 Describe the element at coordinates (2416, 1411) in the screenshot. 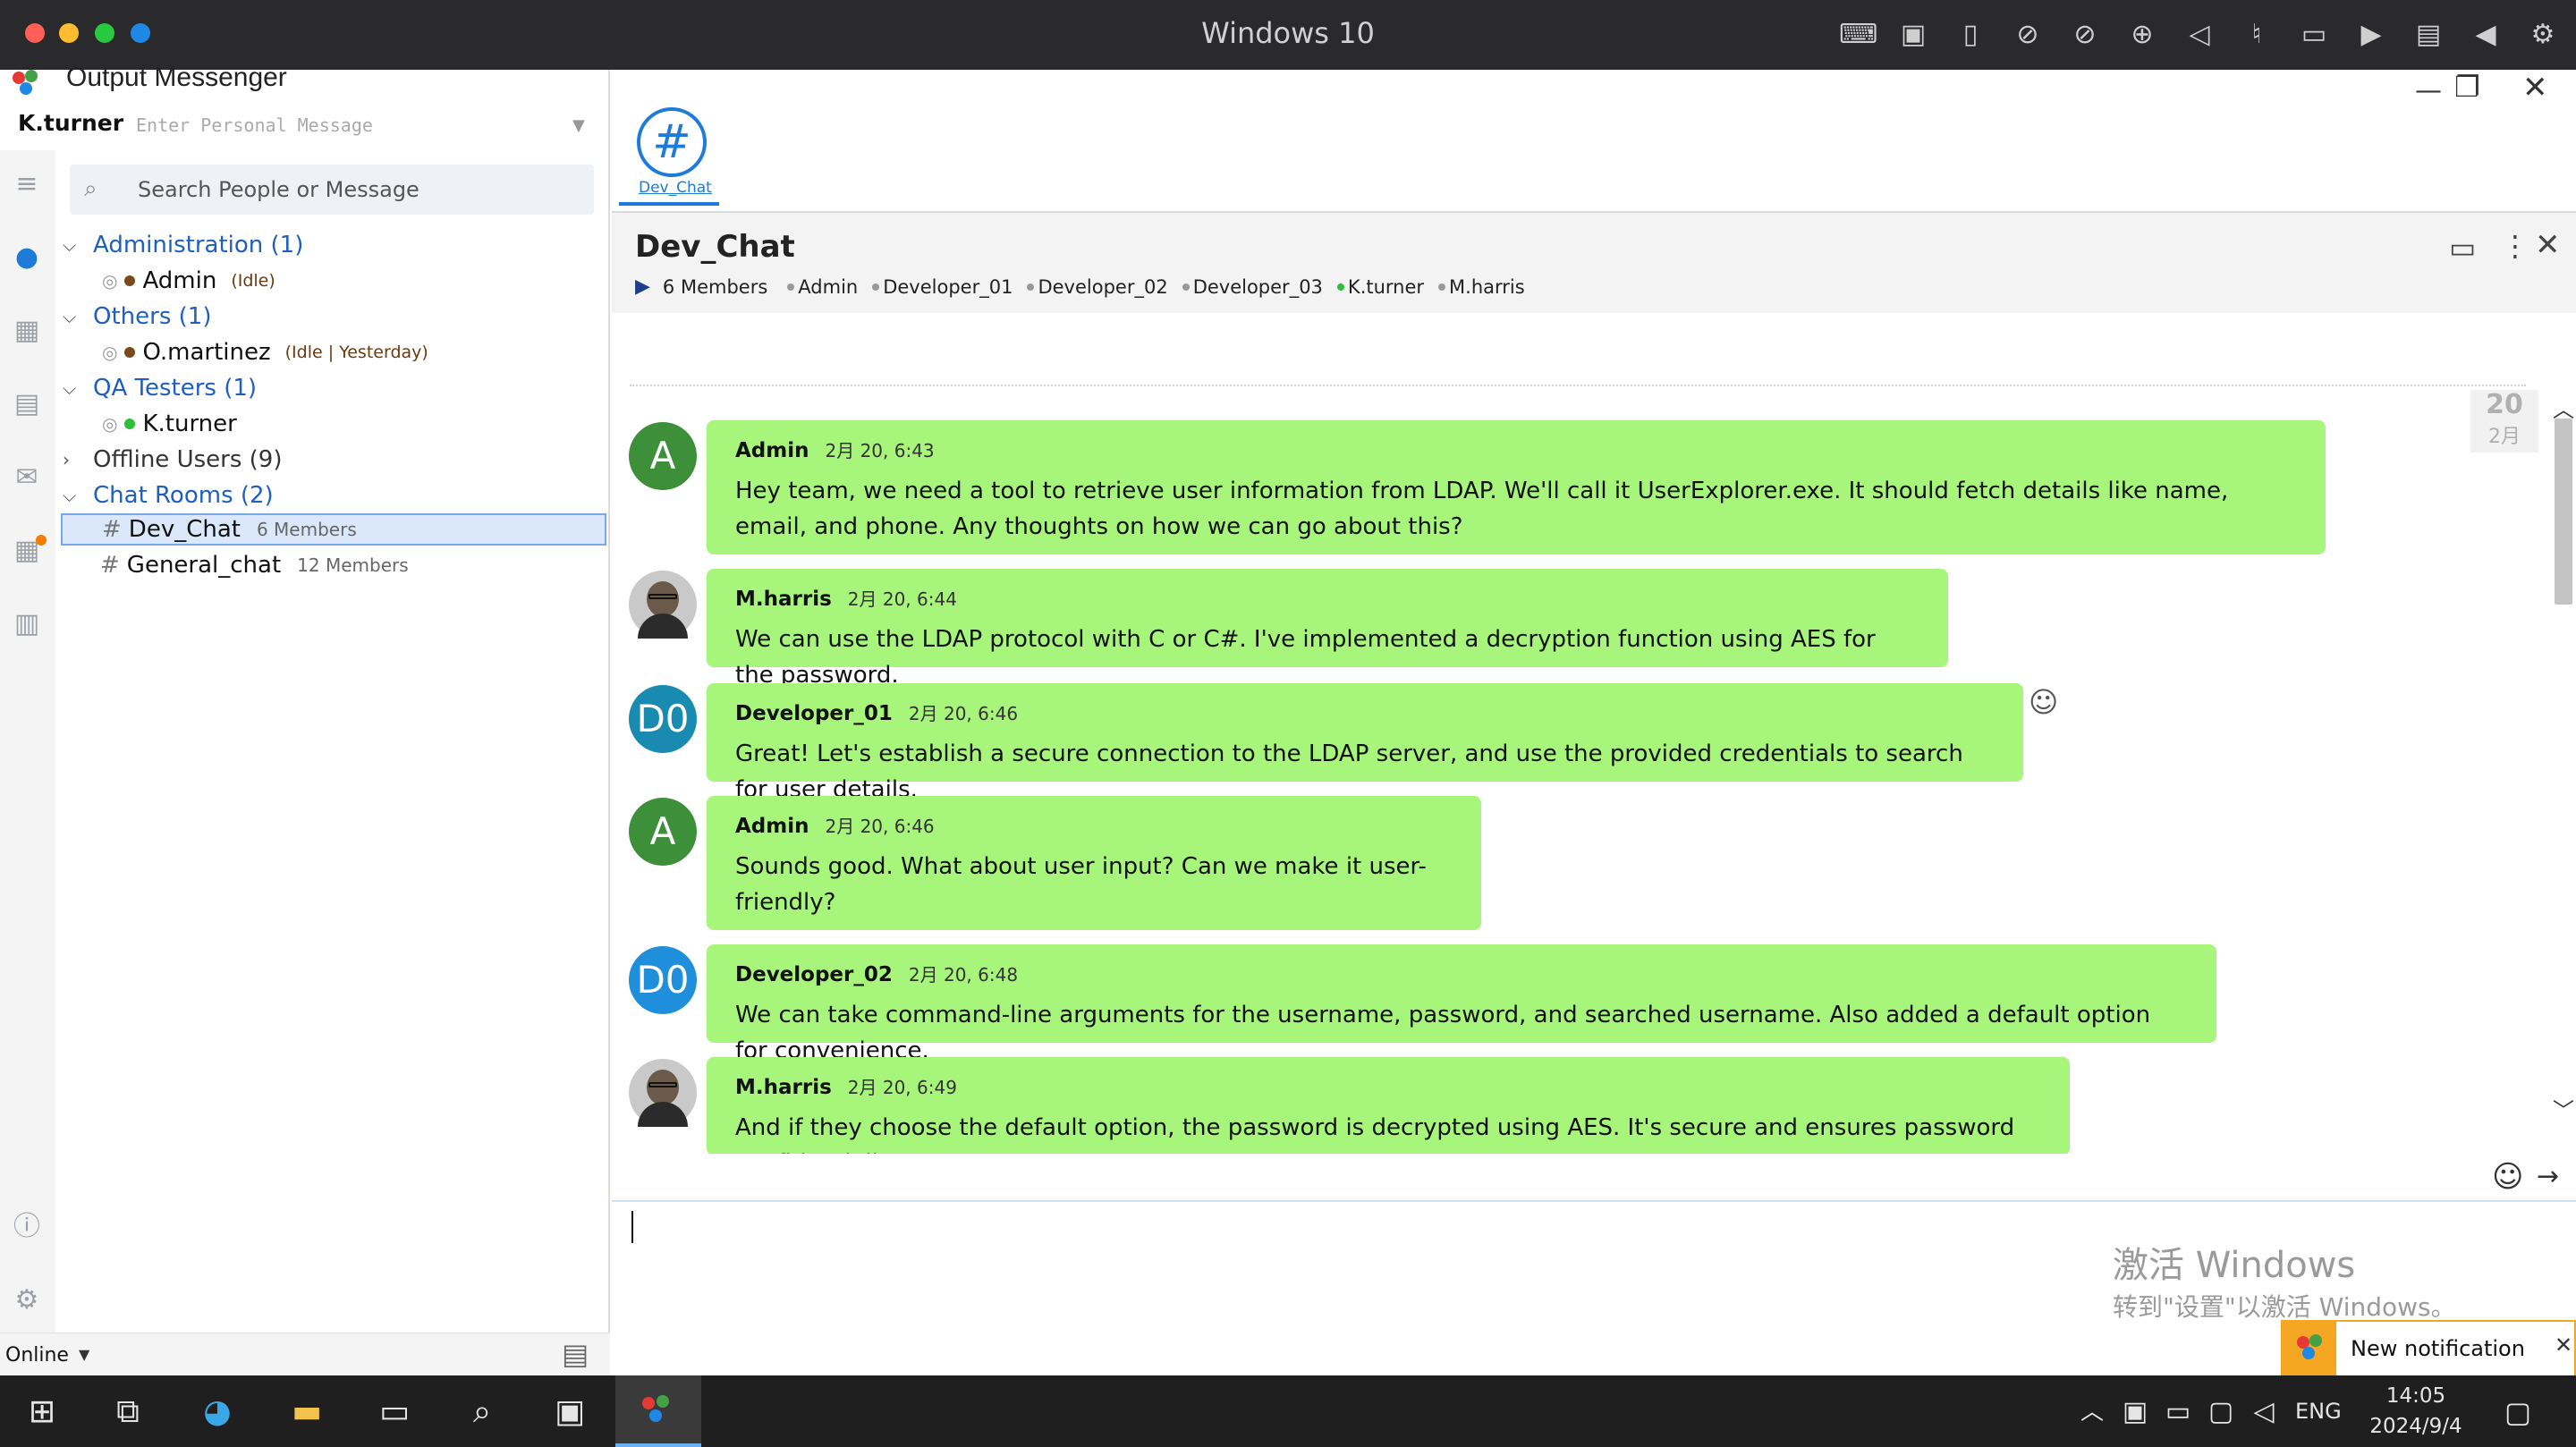

I see `tray-clock: 14:05 2024/9/4` at that location.